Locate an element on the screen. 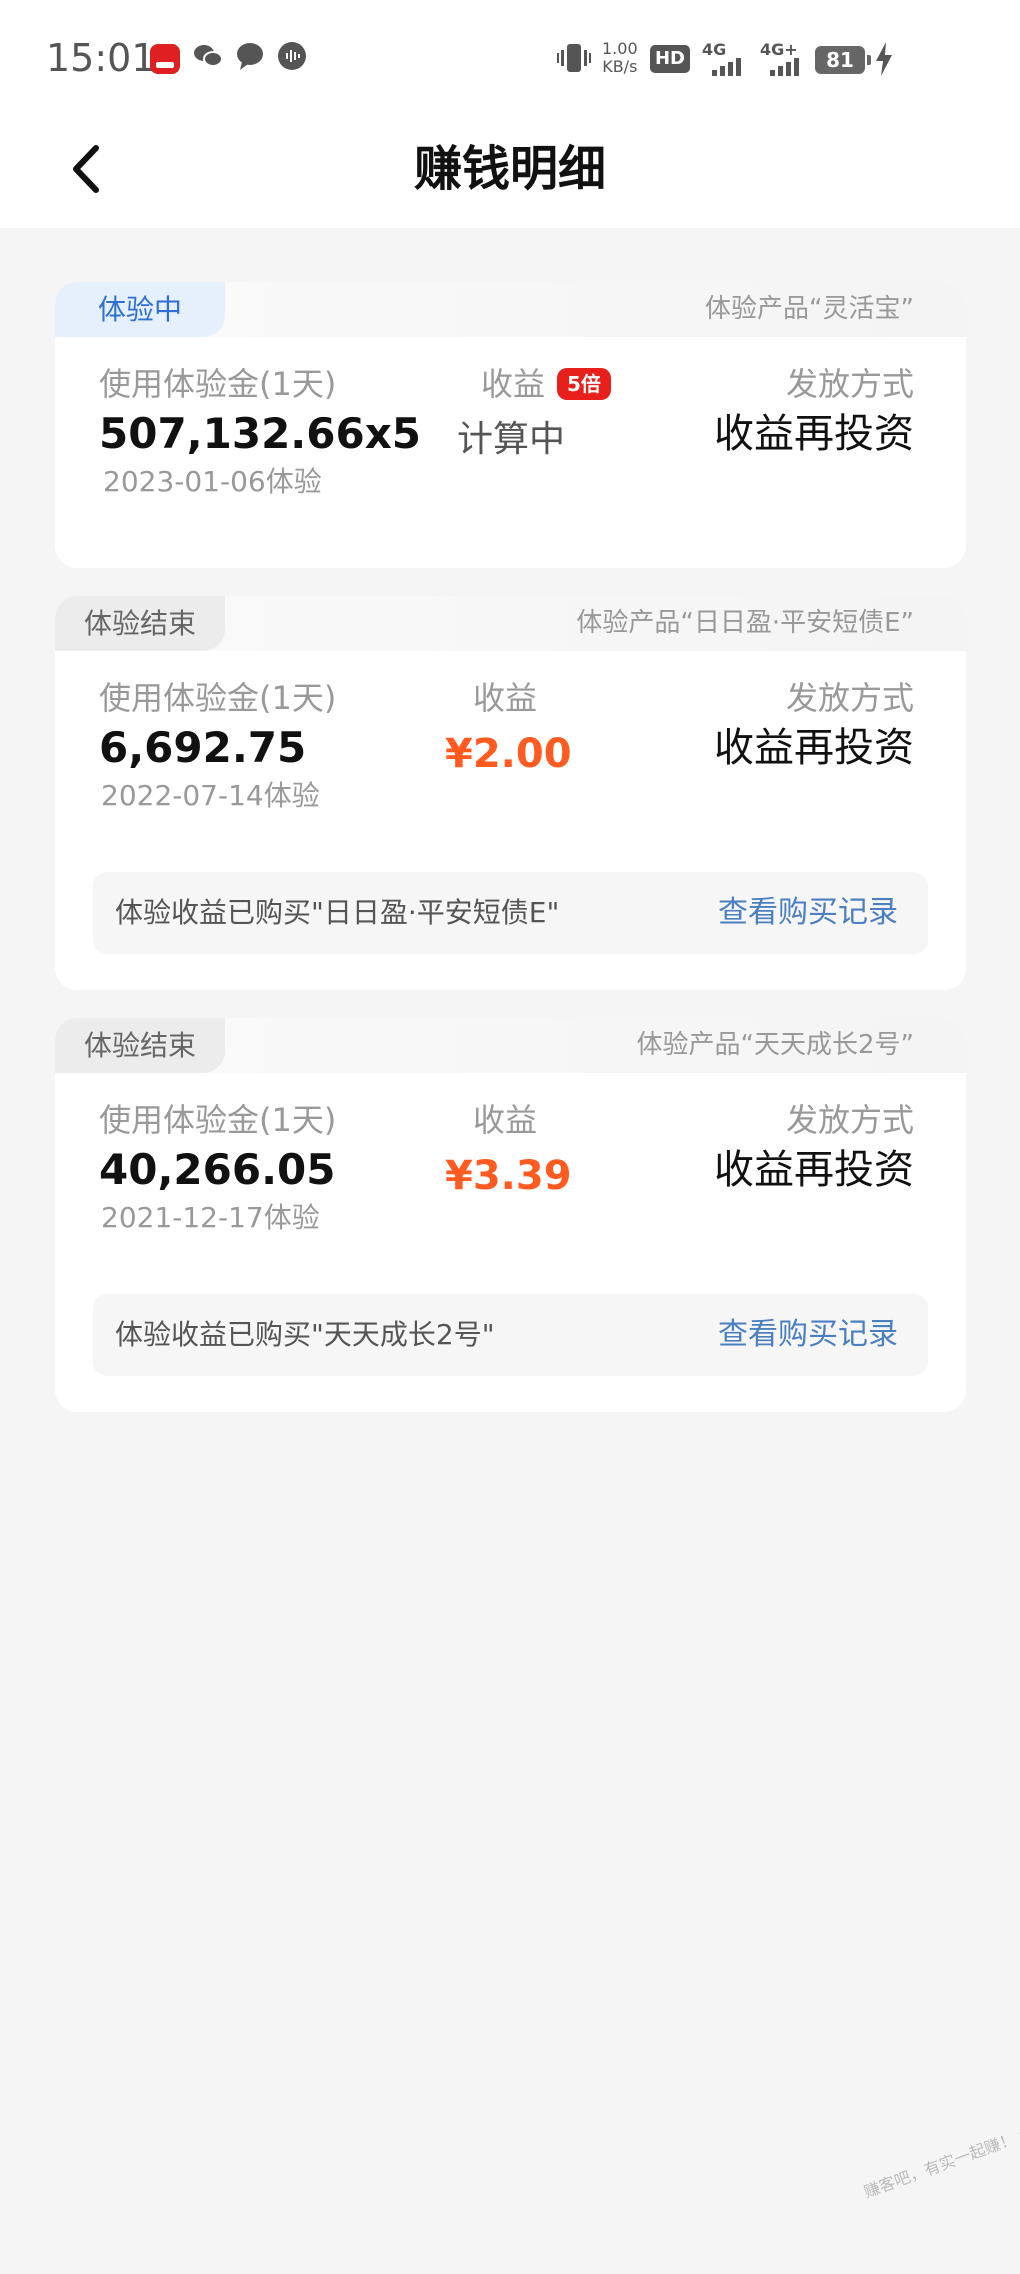 The image size is (1020, 2274). income-value: 计算中 is located at coordinates (511, 439).